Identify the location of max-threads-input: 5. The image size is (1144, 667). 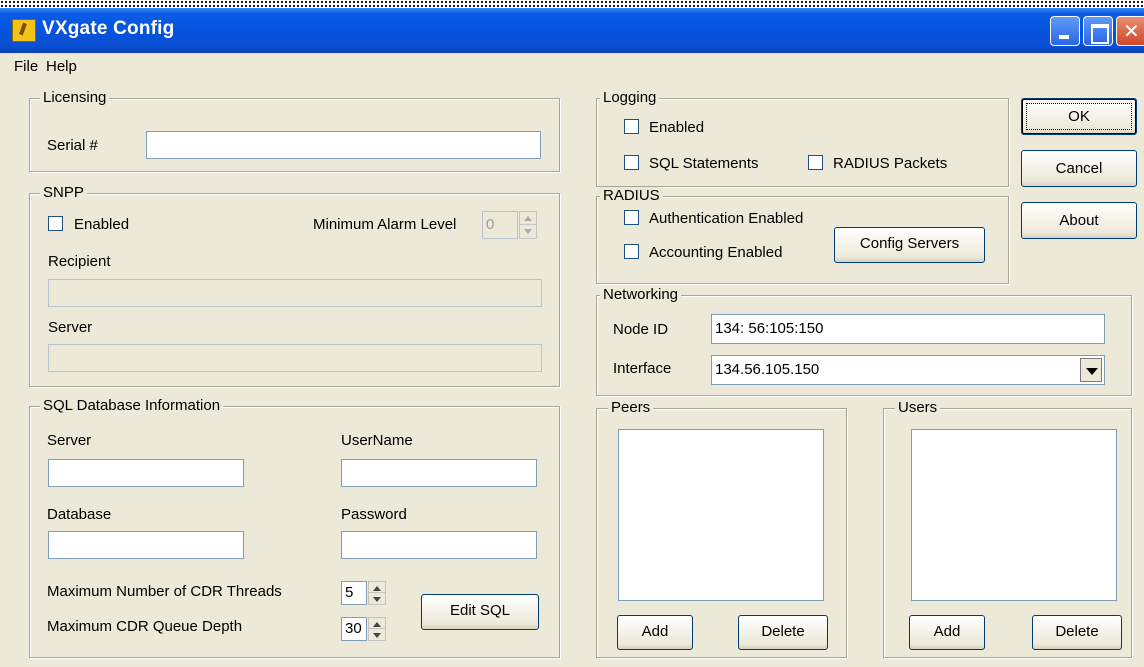
(354, 593).